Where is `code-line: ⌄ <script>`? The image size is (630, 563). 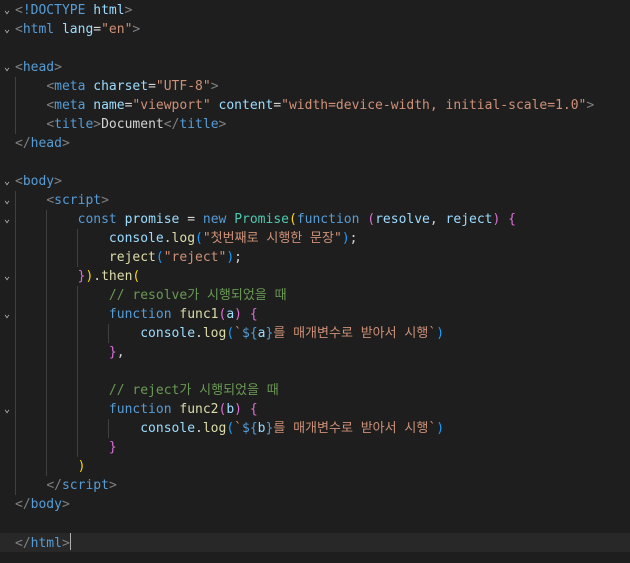
code-line: ⌄ <script> is located at coordinates (315, 200).